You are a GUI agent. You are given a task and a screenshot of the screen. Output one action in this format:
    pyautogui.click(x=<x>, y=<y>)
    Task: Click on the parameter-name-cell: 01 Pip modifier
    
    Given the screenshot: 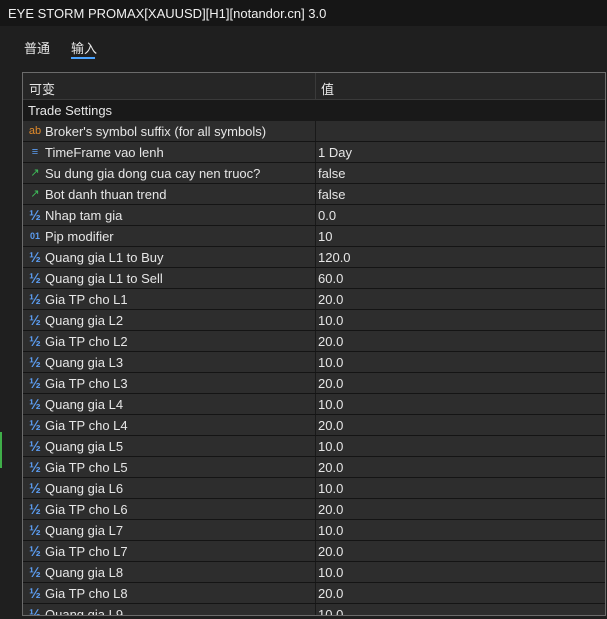 What is the action you would take?
    pyautogui.click(x=169, y=236)
    